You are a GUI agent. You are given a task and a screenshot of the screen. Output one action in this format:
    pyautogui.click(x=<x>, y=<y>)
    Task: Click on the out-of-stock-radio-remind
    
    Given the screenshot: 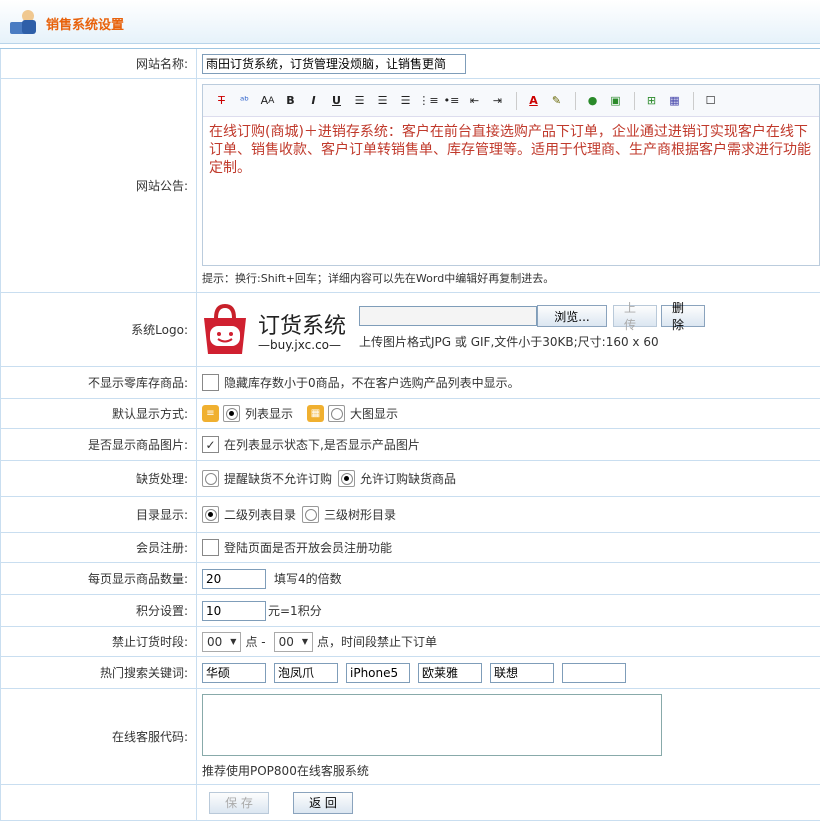 What is the action you would take?
    pyautogui.click(x=210, y=478)
    